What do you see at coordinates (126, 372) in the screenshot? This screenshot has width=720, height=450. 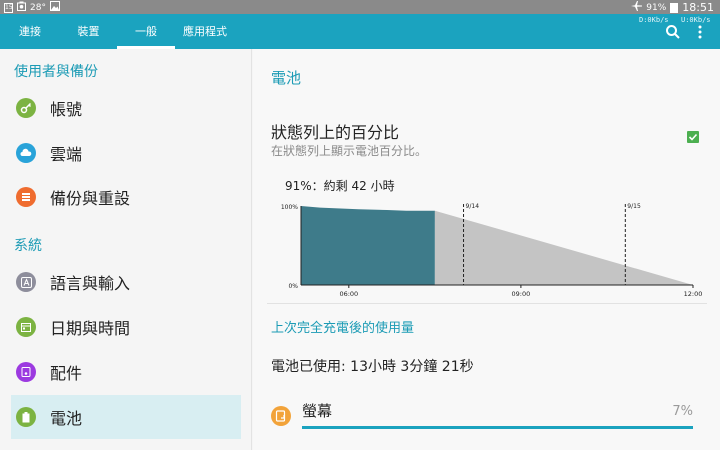 I see `sidebar-item-accessories: 配件` at bounding box center [126, 372].